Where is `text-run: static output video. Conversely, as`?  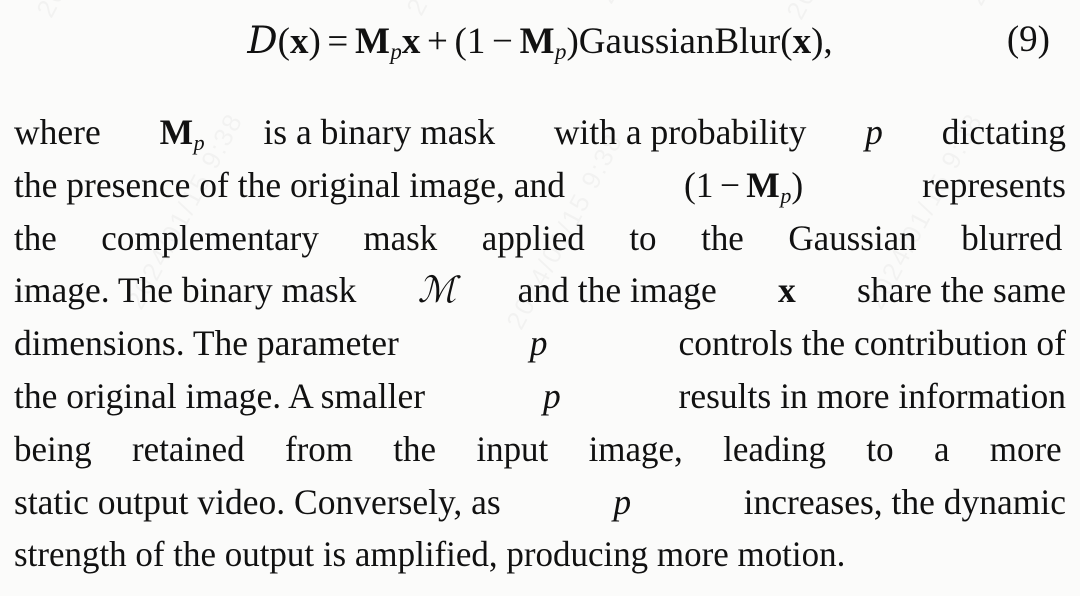 text-run: static output video. Conversely, as is located at coordinates (257, 501).